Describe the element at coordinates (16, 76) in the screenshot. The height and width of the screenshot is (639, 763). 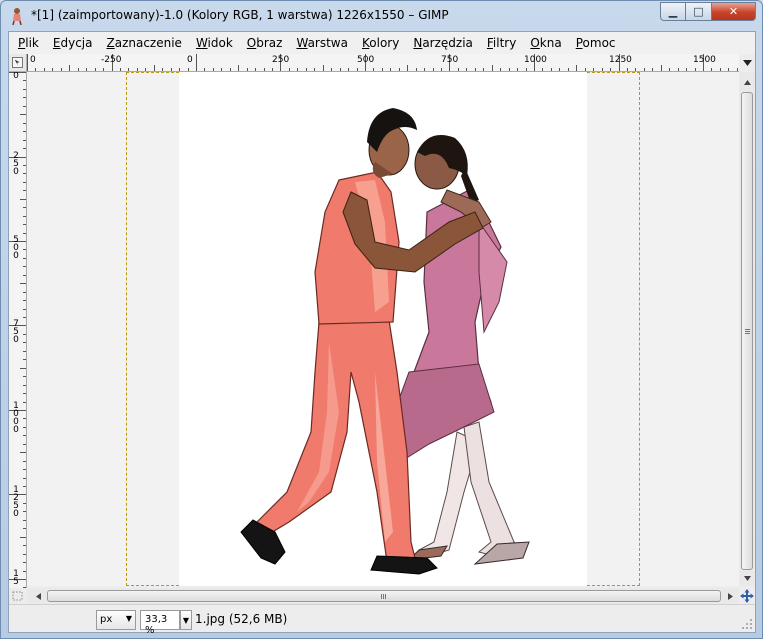
I see `vruler-label: 0` at that location.